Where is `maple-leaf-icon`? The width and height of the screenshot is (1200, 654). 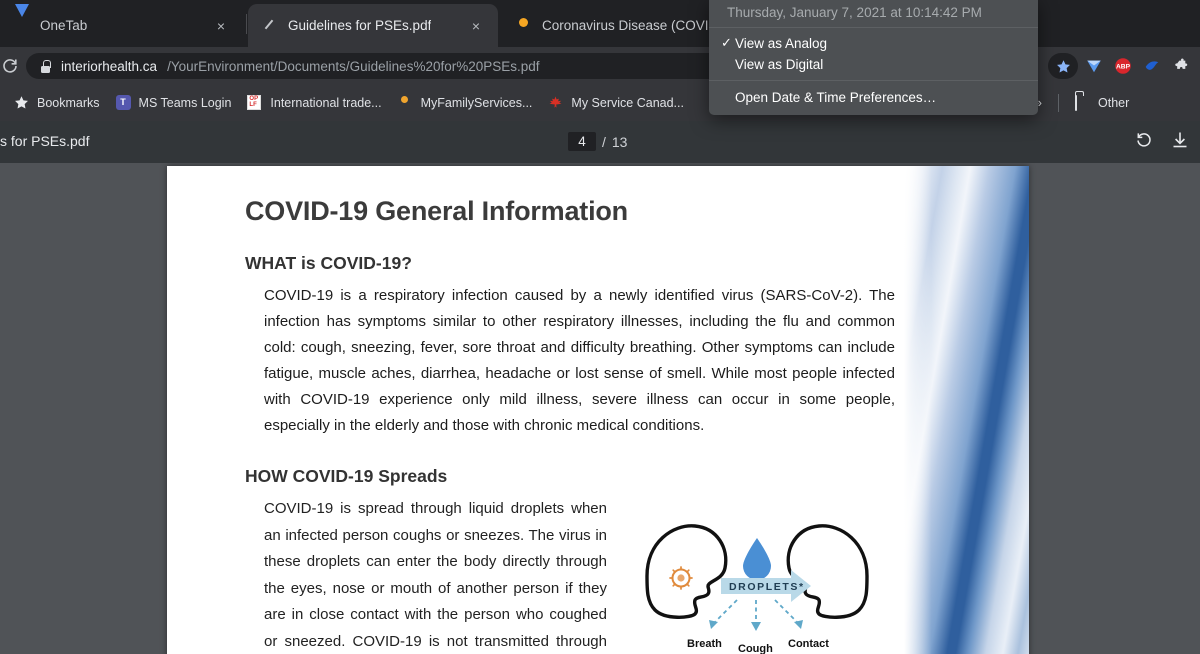
maple-leaf-icon is located at coordinates (556, 103).